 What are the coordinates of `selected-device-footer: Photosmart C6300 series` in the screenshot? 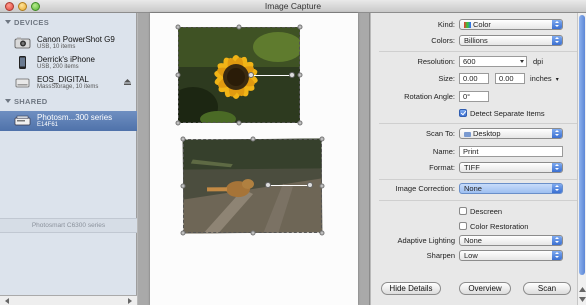 It's located at (68, 225).